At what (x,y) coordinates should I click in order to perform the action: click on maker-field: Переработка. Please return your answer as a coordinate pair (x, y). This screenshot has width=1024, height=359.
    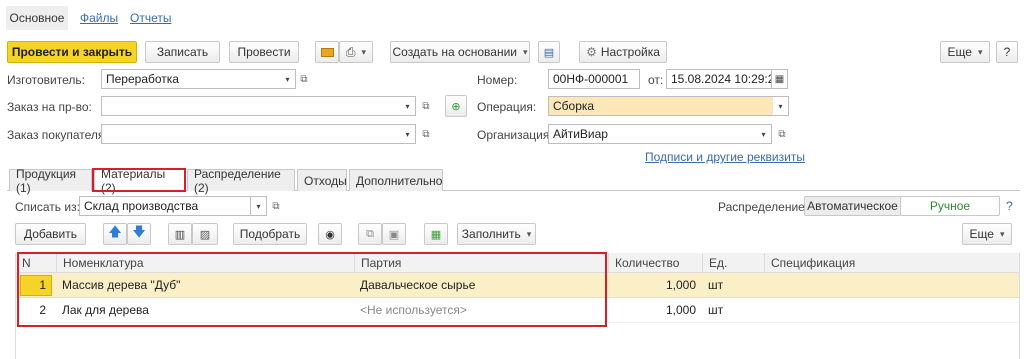
    Looking at the image, I should click on (196, 79).